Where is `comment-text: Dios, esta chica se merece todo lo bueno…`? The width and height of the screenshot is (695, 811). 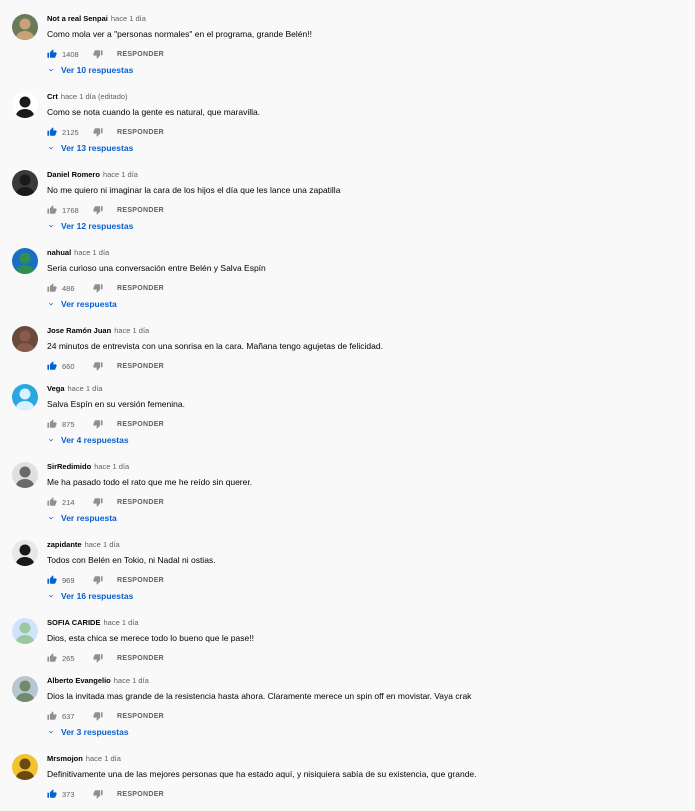
comment-text: Dios, esta chica se merece todo lo bueno… is located at coordinates (150, 638).